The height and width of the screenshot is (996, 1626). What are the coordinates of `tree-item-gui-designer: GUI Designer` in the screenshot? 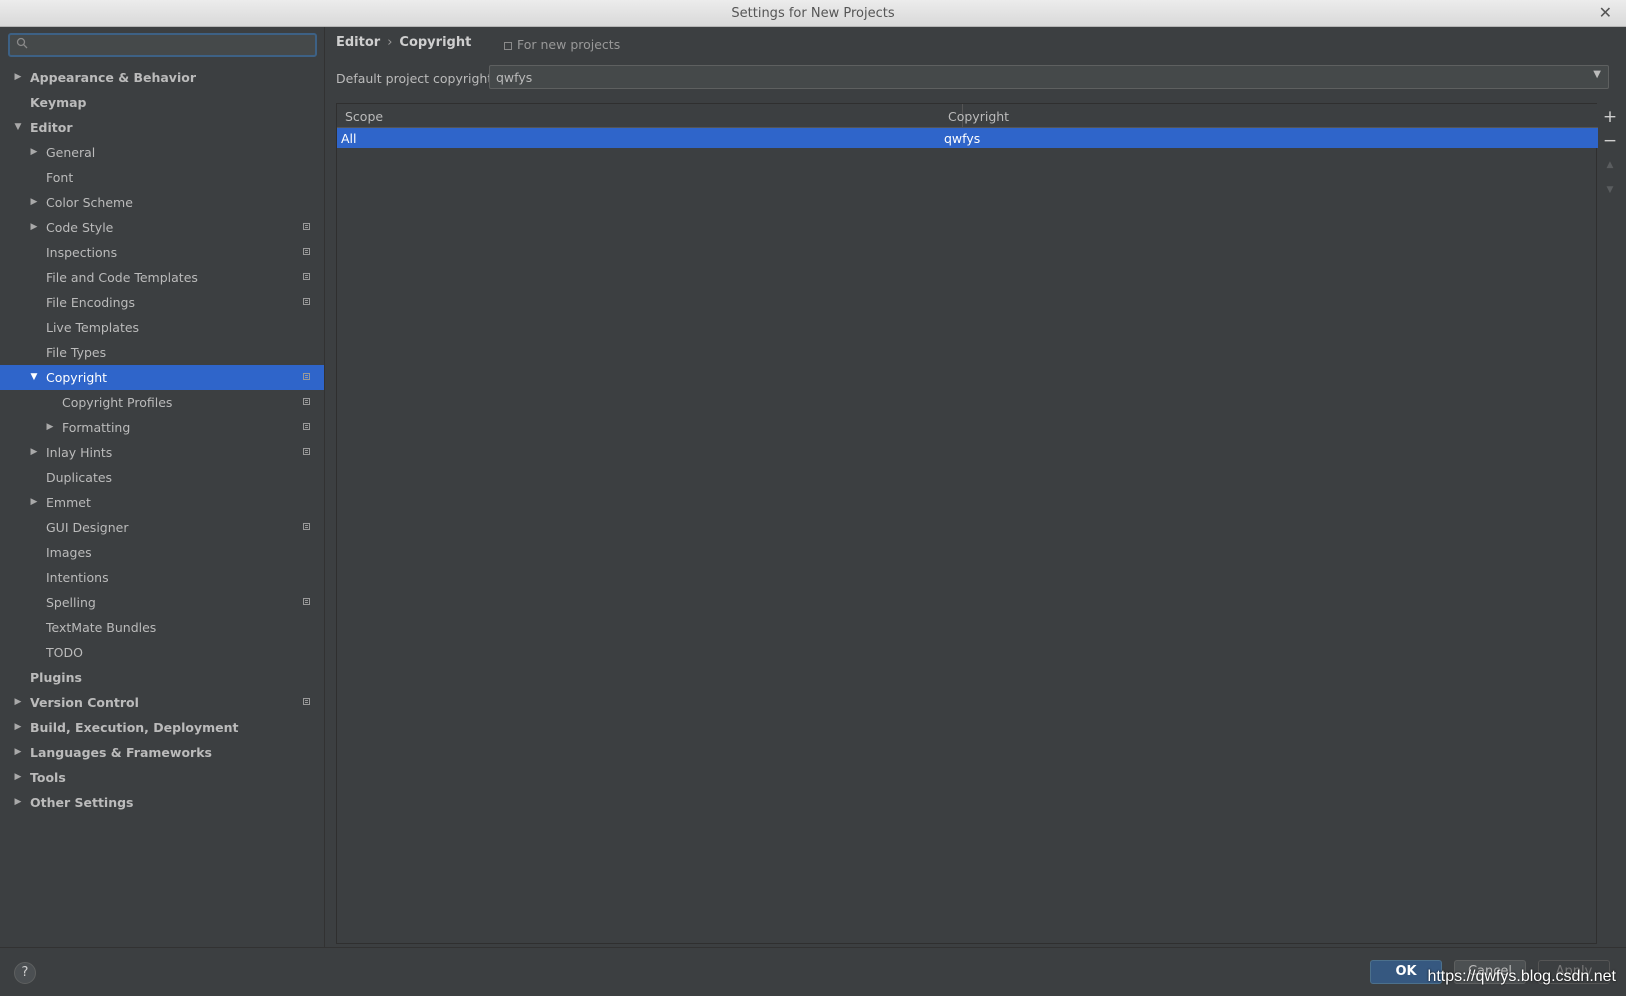 It's located at (162, 527).